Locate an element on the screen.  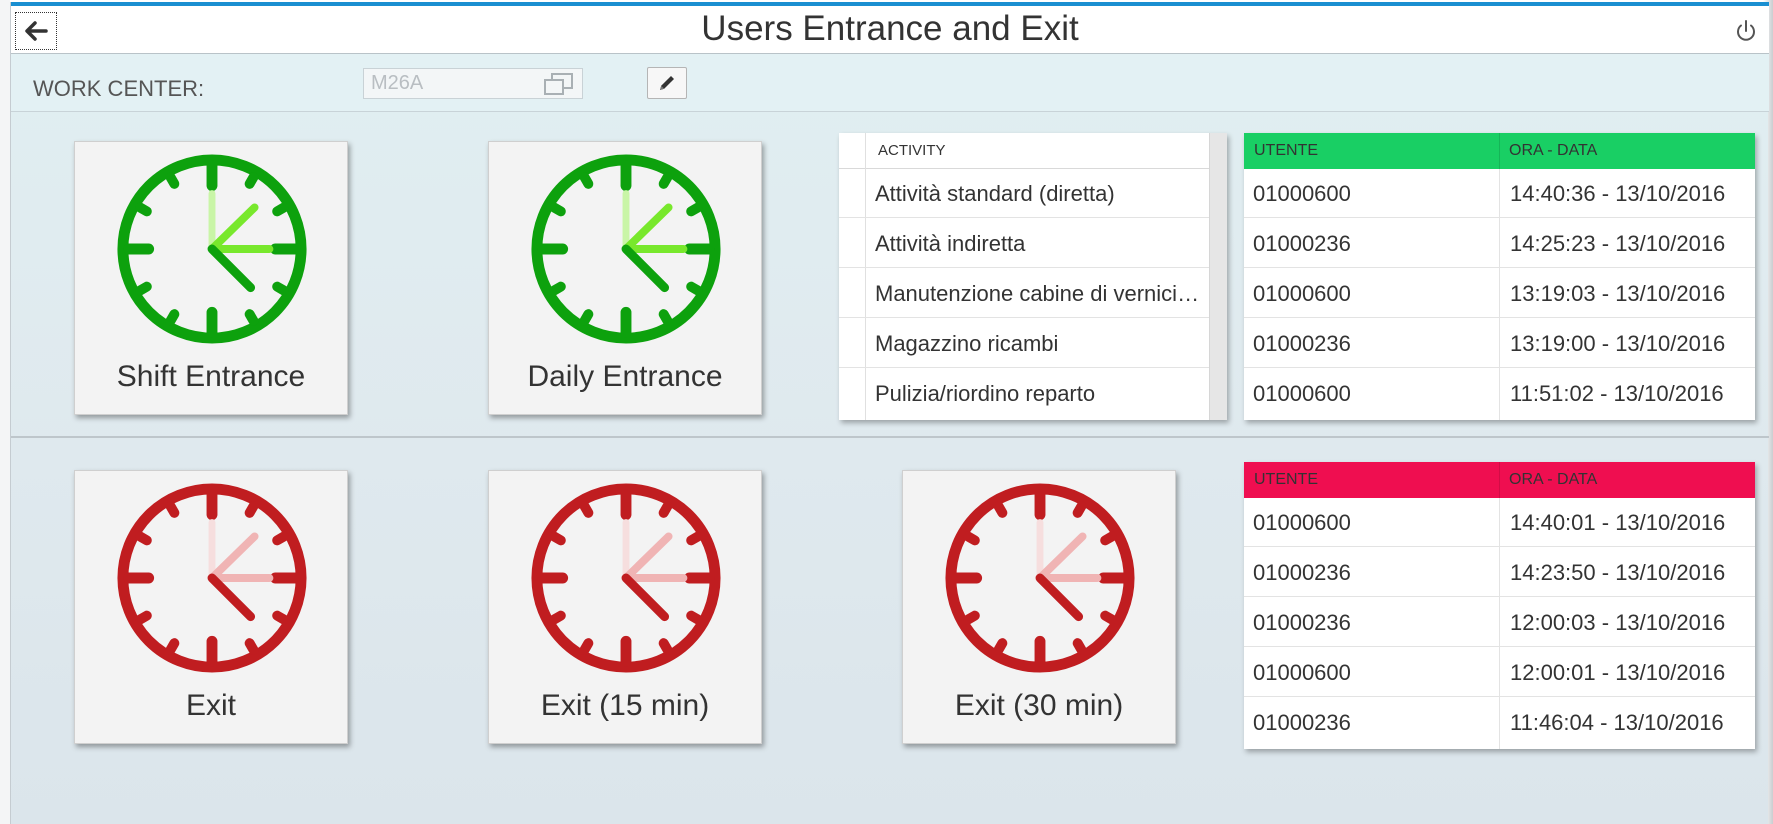
table-row: 01000236 13:19:00 - 13/10/2016 is located at coordinates (1499, 343).